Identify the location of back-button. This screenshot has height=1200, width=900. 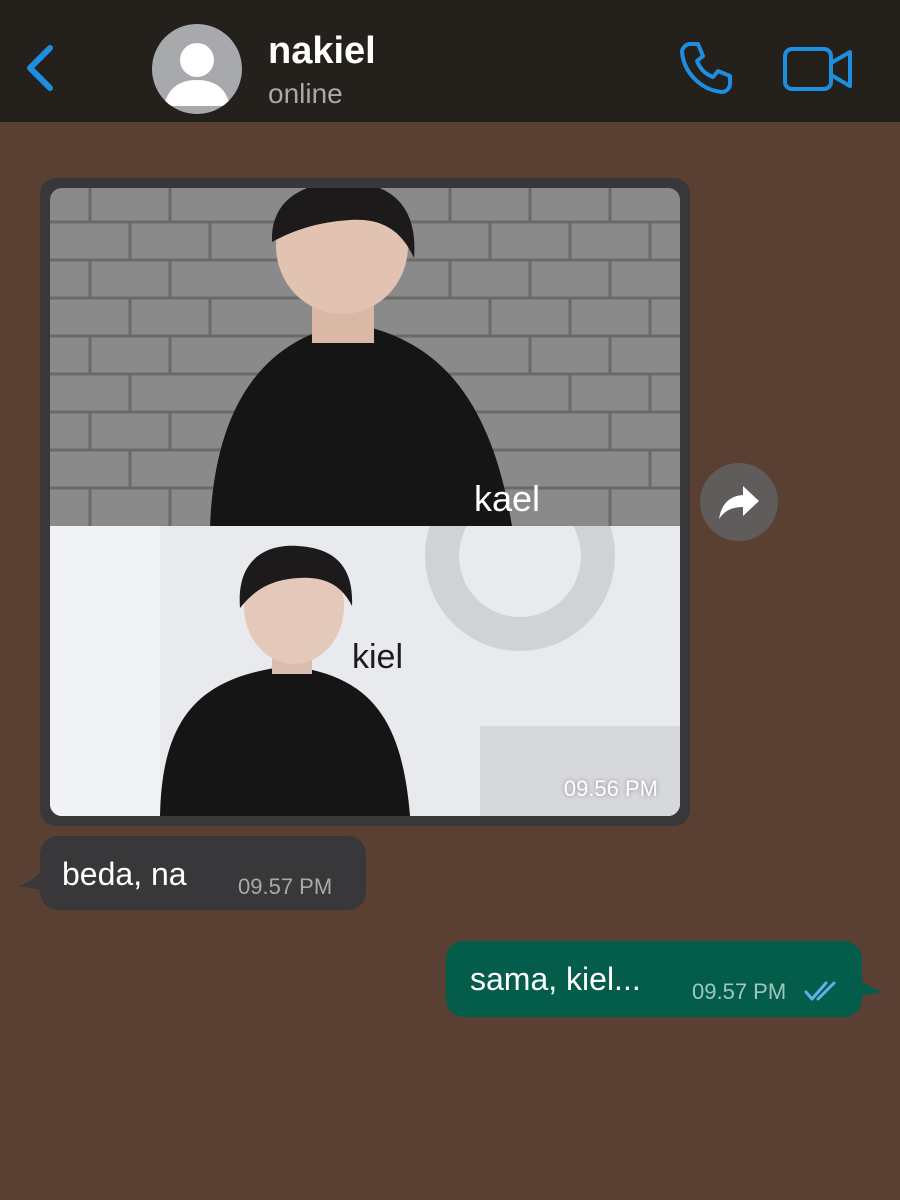
(40, 68).